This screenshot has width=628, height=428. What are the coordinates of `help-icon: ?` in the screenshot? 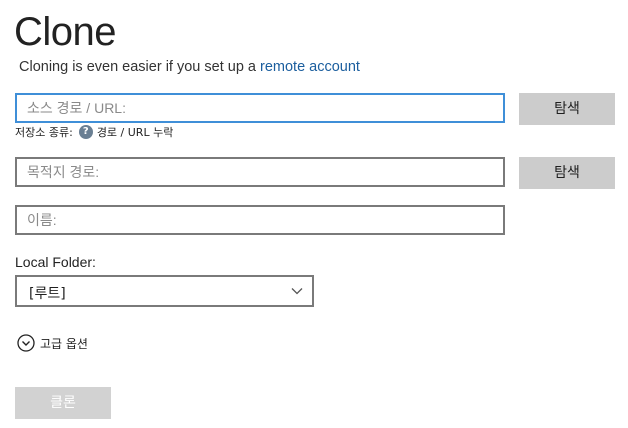 It's located at (85, 132).